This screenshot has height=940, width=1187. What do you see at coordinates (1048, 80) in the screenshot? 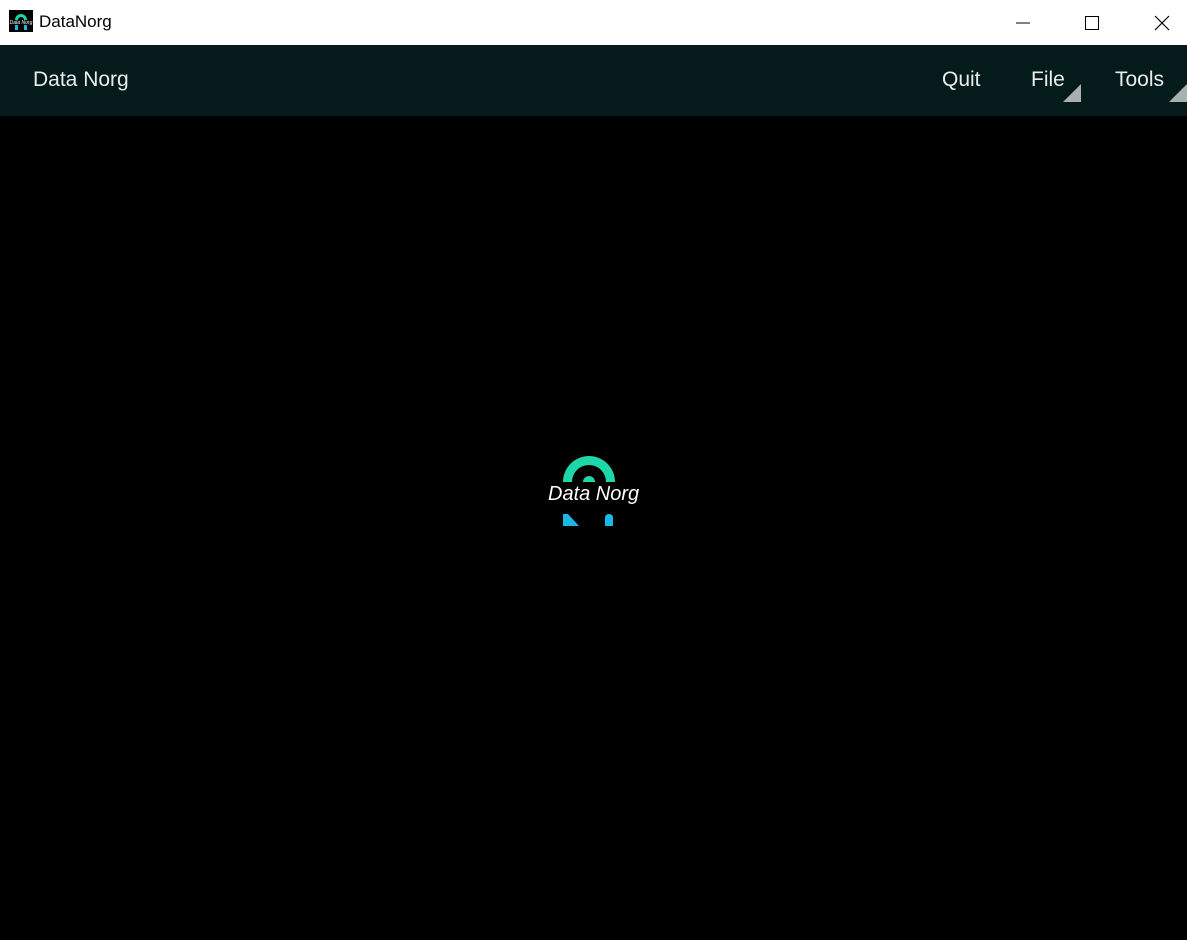
I see `file-menu-button: File` at bounding box center [1048, 80].